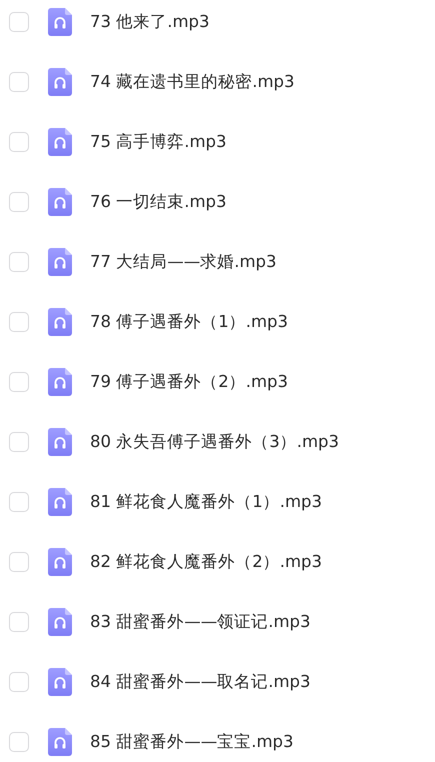 The image size is (435, 762). I want to click on file-name: 84 甜蜜番外——取名记.mp3, so click(200, 682).